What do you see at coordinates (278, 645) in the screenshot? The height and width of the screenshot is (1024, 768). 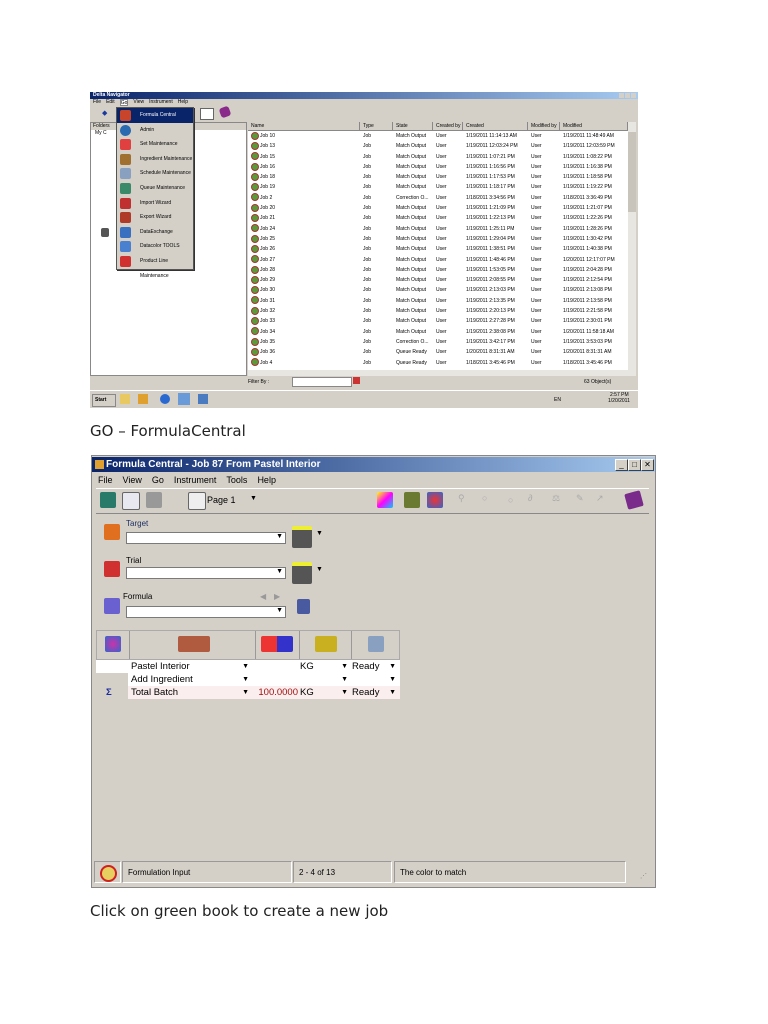 I see `grid-header-amount` at bounding box center [278, 645].